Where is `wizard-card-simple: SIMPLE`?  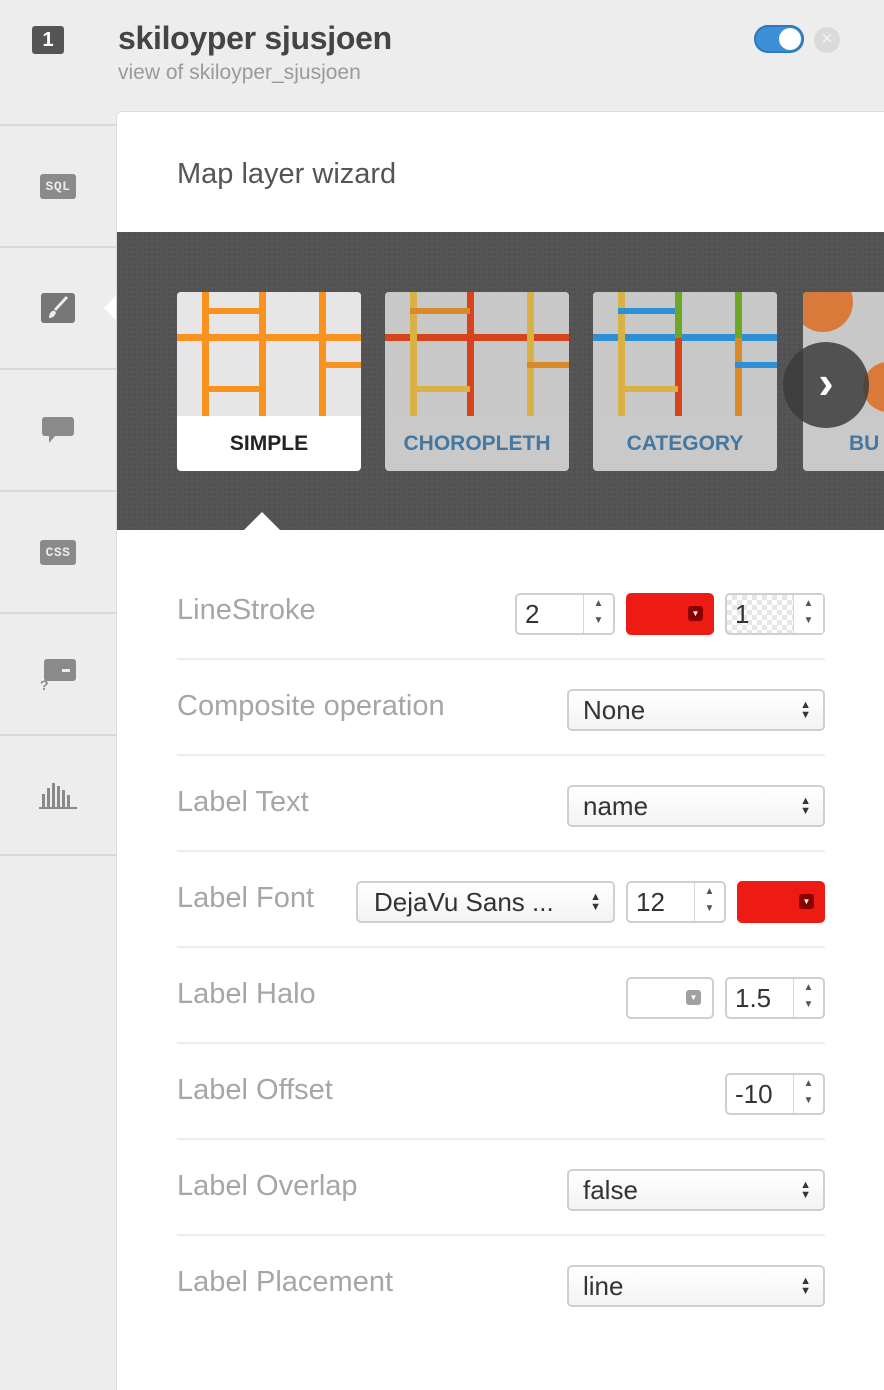 wizard-card-simple: SIMPLE is located at coordinates (269, 381).